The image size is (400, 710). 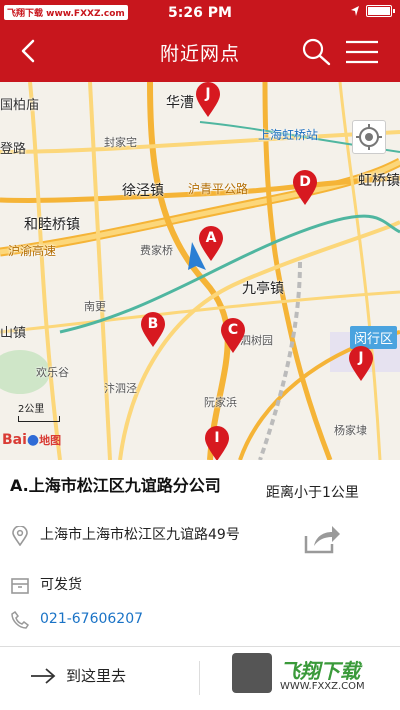 What do you see at coordinates (316, 51) in the screenshot?
I see `search-button` at bounding box center [316, 51].